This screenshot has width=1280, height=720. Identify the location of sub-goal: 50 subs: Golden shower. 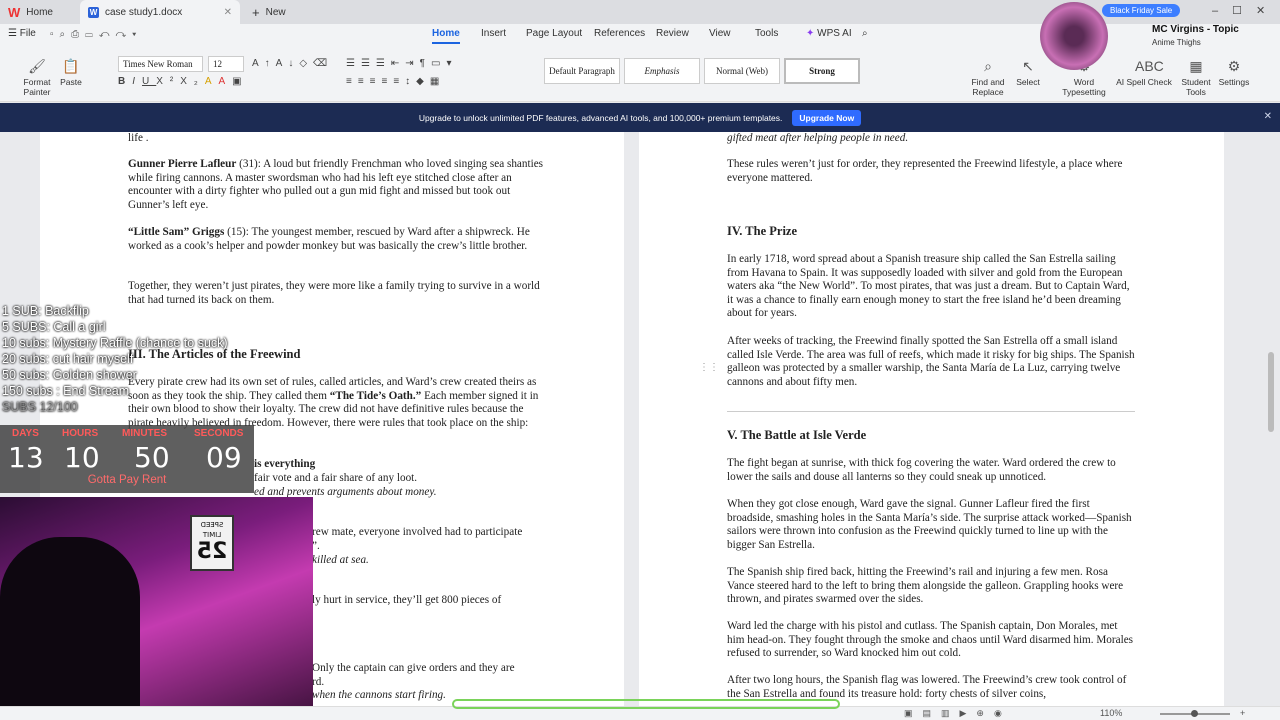
(69, 375).